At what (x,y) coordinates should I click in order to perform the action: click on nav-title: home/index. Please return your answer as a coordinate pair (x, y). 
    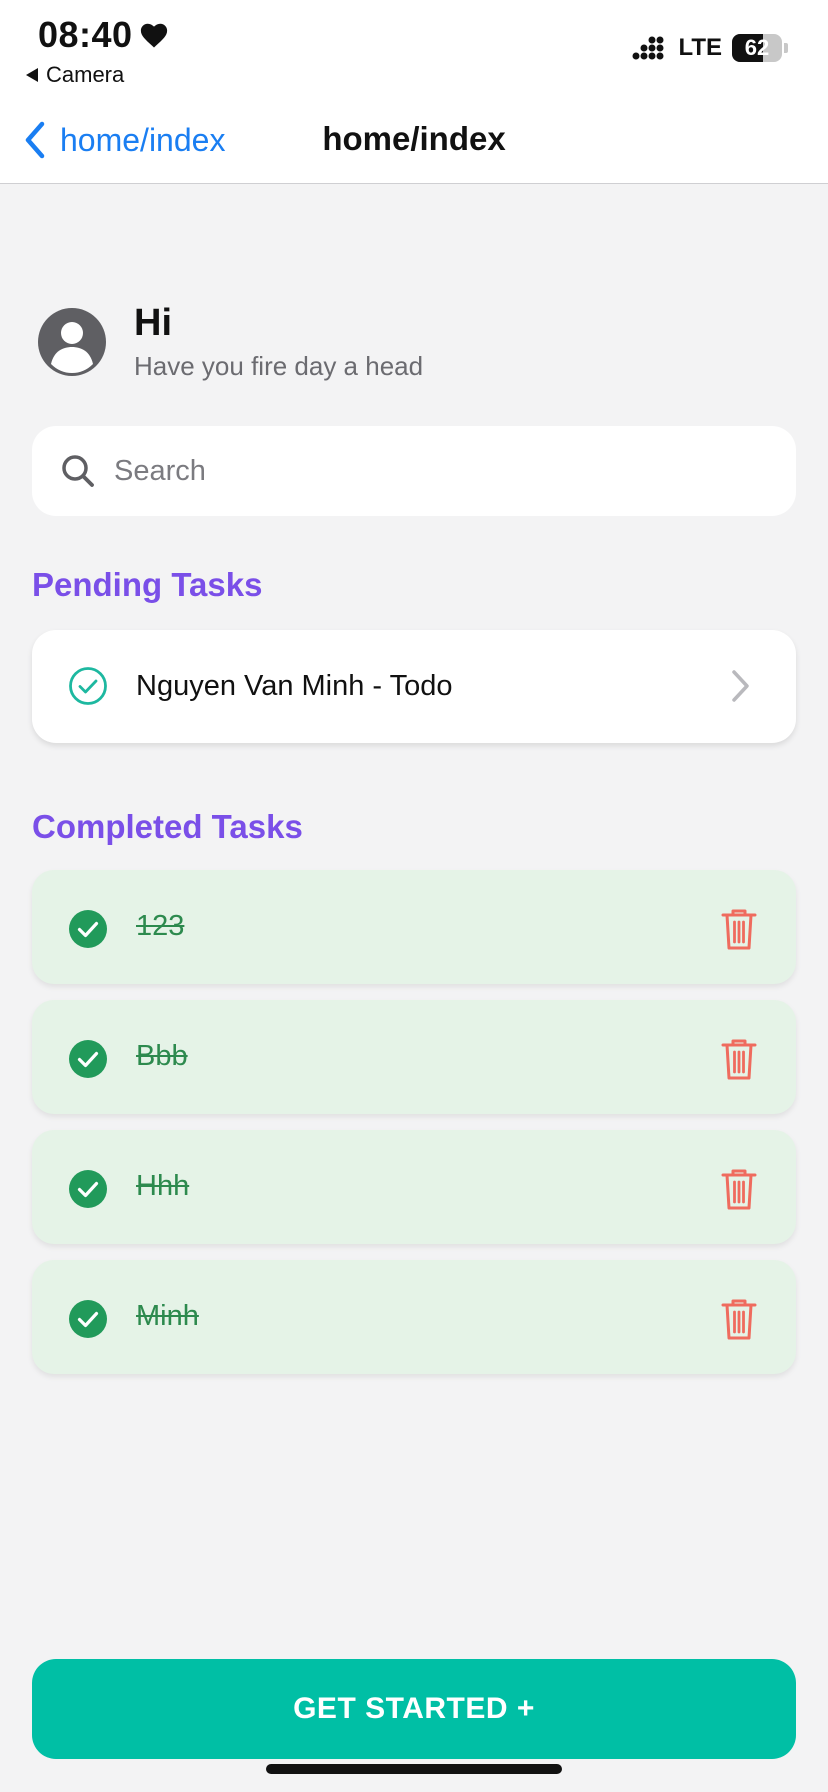
    Looking at the image, I should click on (414, 138).